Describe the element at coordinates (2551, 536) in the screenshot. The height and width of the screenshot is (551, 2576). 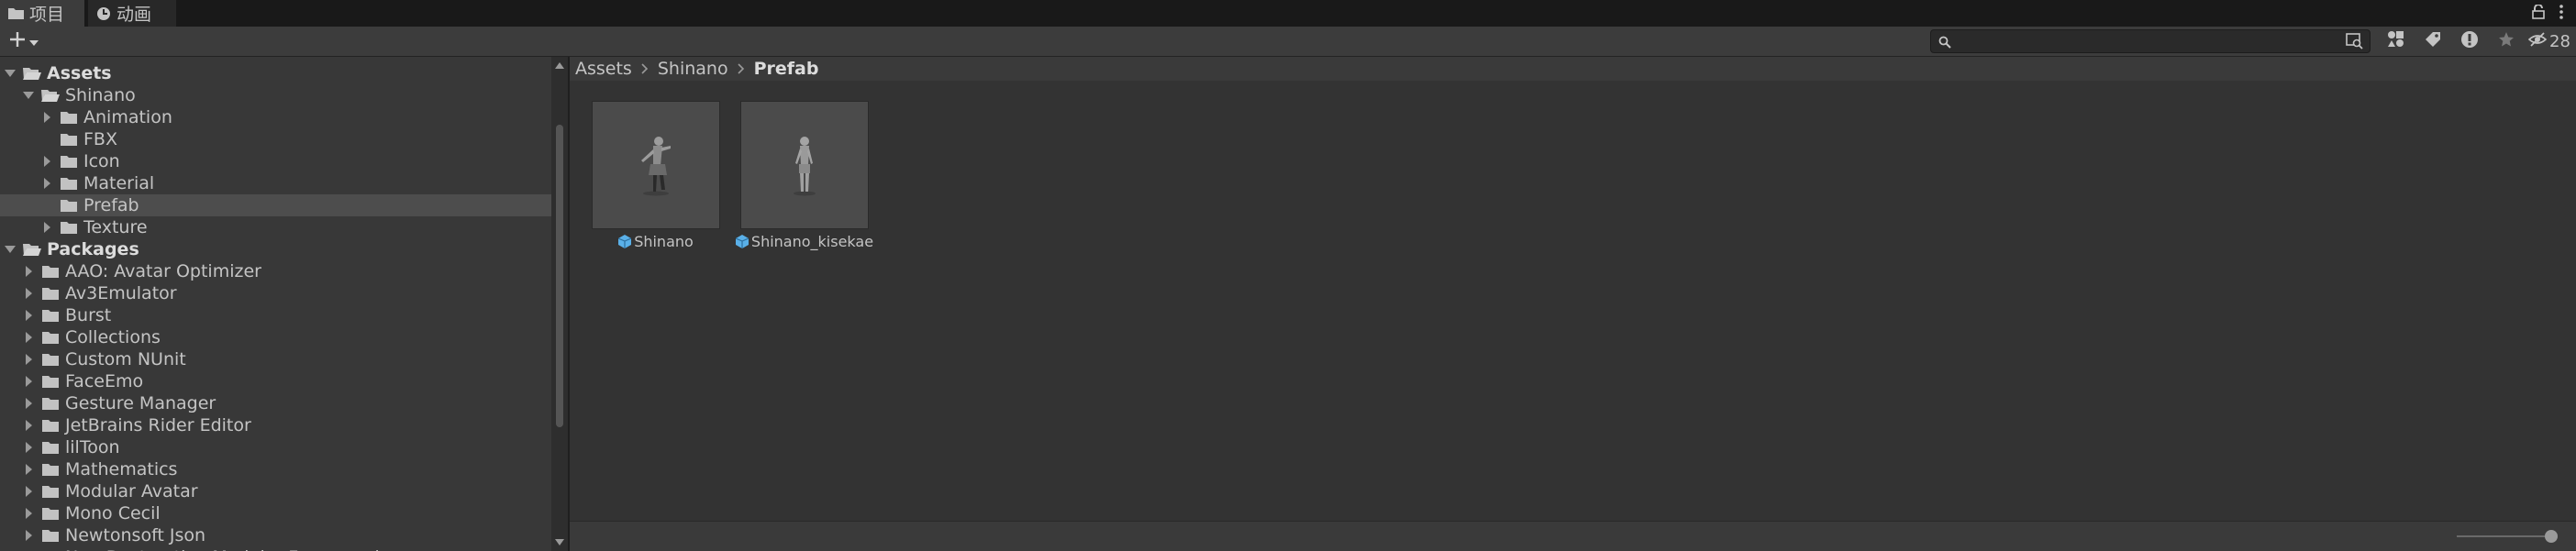
I see `slider-handle` at that location.